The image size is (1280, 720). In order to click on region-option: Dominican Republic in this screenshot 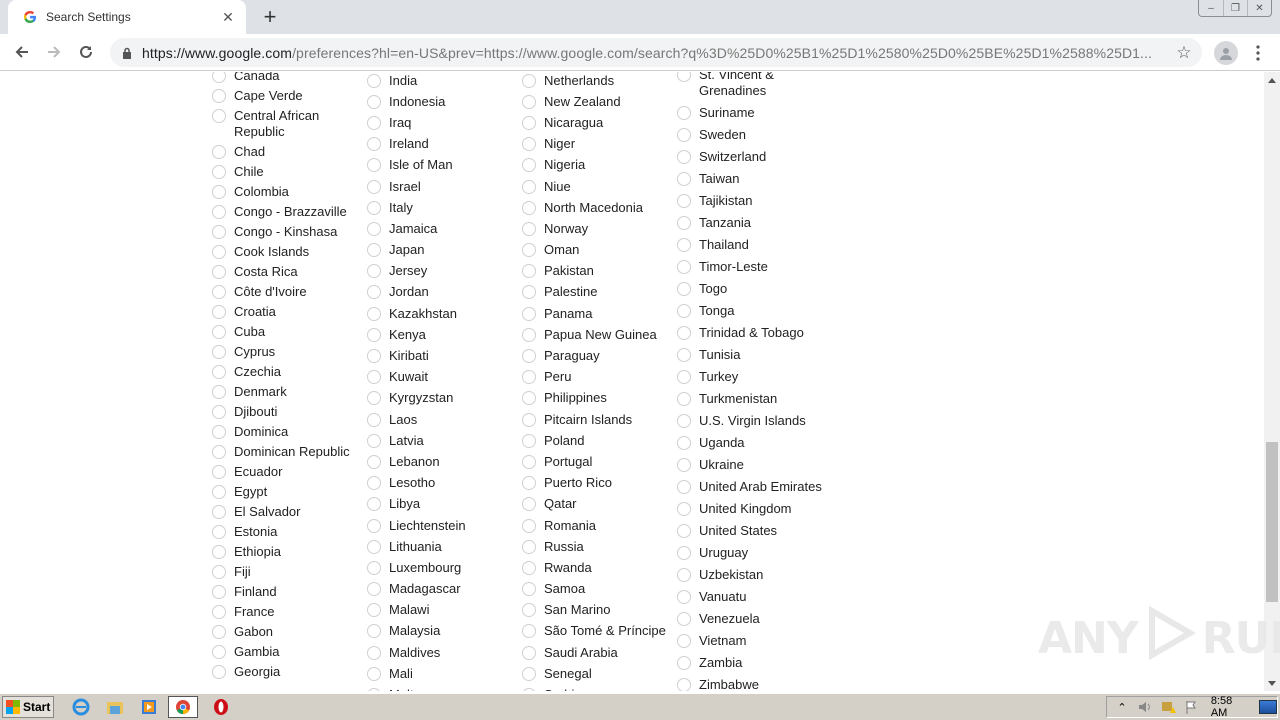, I will do `click(285, 452)`.